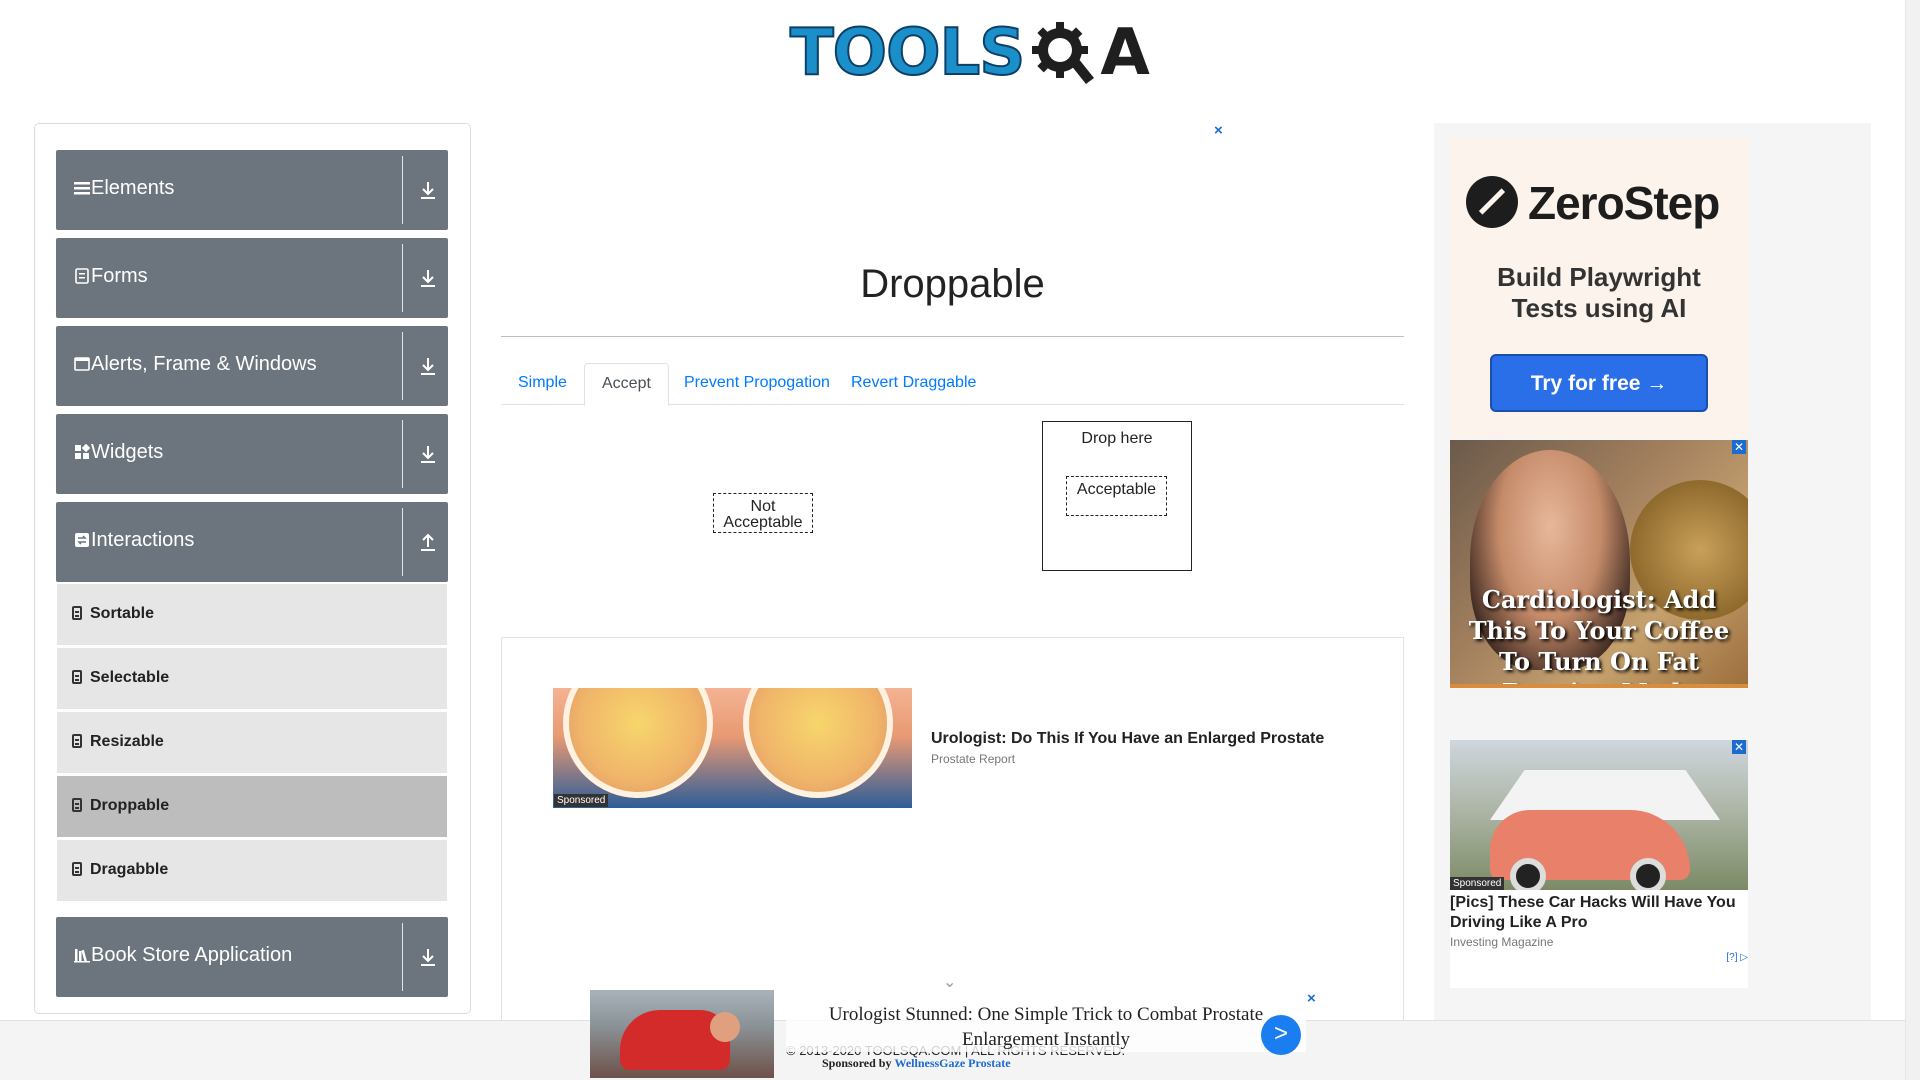 This screenshot has height=1080, width=1920. I want to click on toolsqa-logo: TOOLS A, so click(969, 53).